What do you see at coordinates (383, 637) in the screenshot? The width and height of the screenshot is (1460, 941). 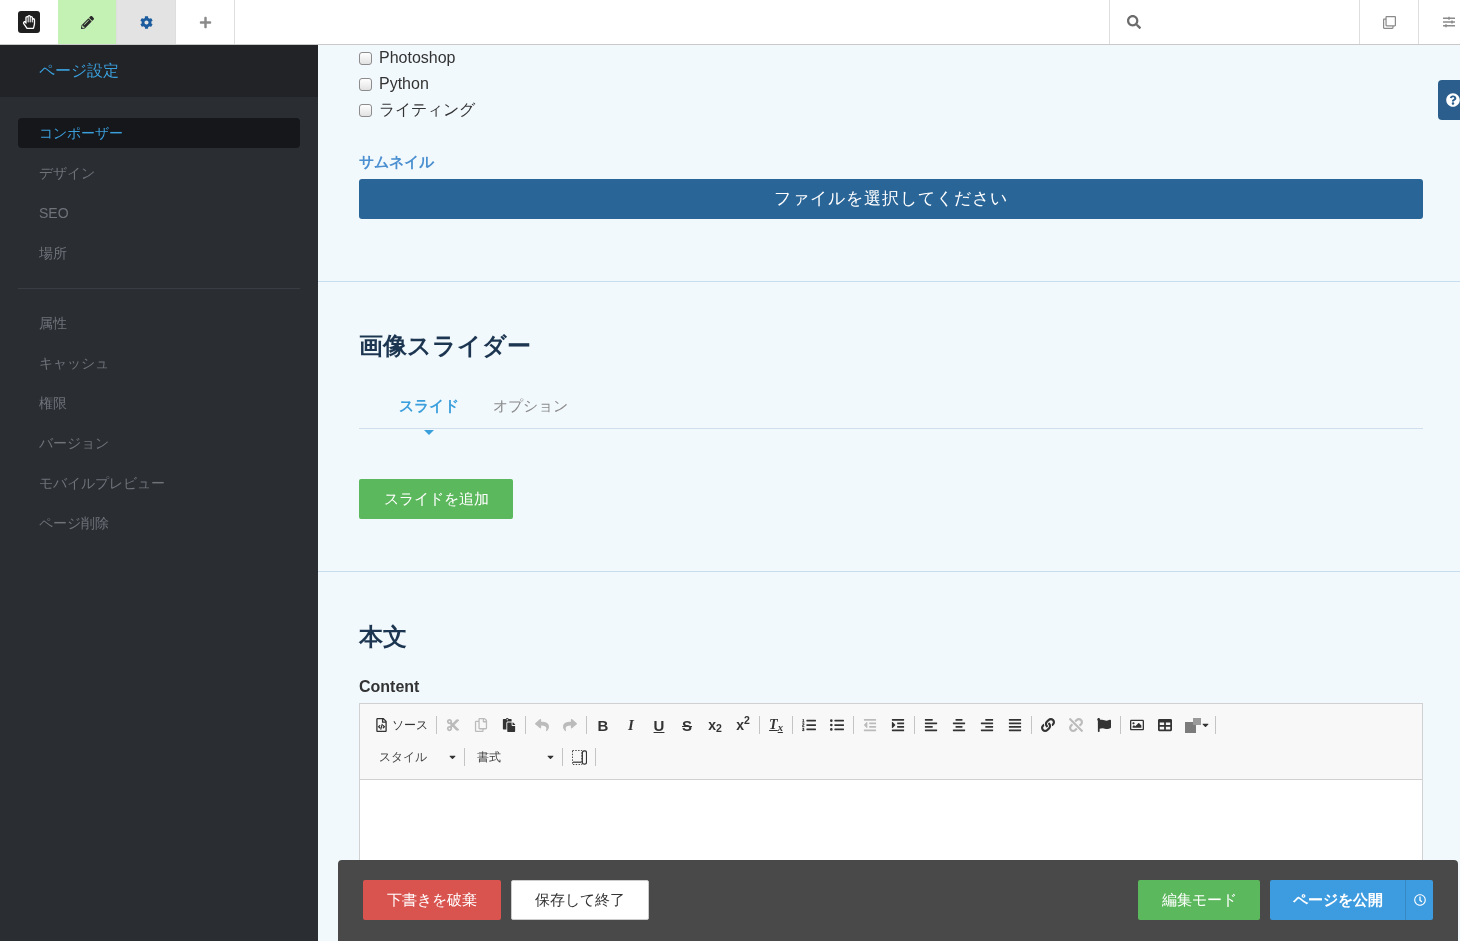 I see `section-heading: 本文` at bounding box center [383, 637].